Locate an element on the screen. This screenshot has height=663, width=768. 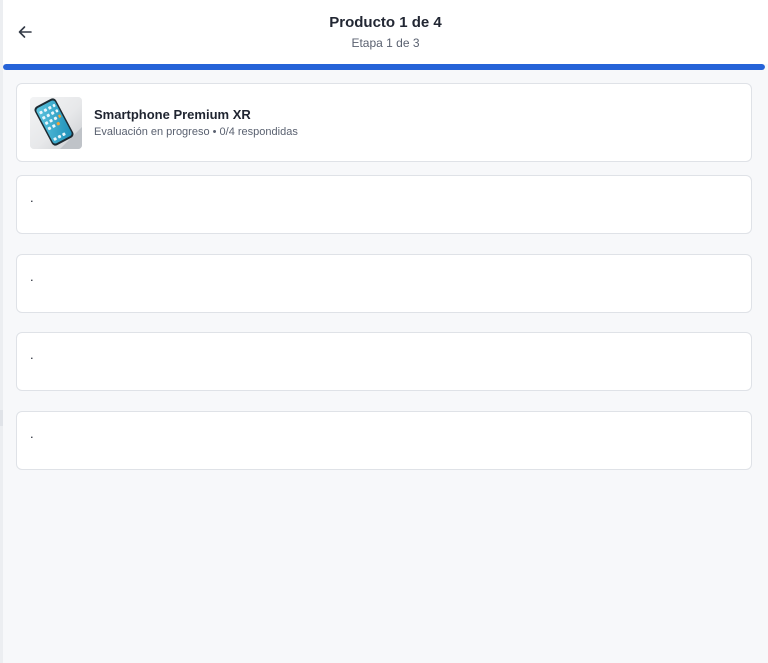
product-thumbnail is located at coordinates (56, 123).